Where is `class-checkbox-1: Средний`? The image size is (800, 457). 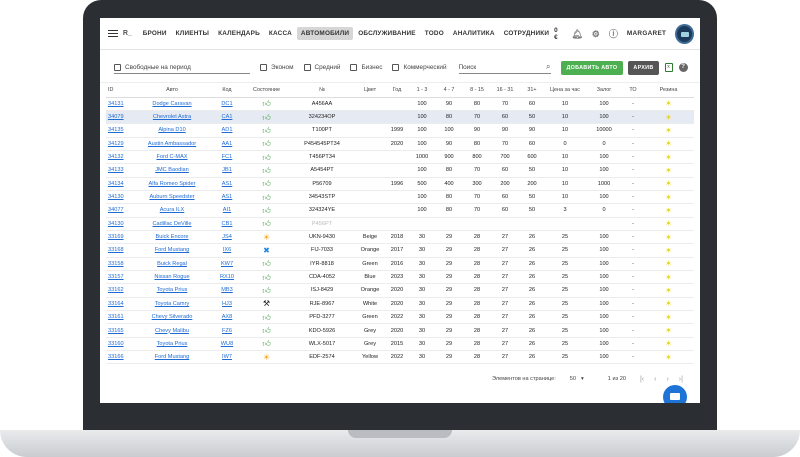
class-checkbox-1: Средний is located at coordinates (321, 67).